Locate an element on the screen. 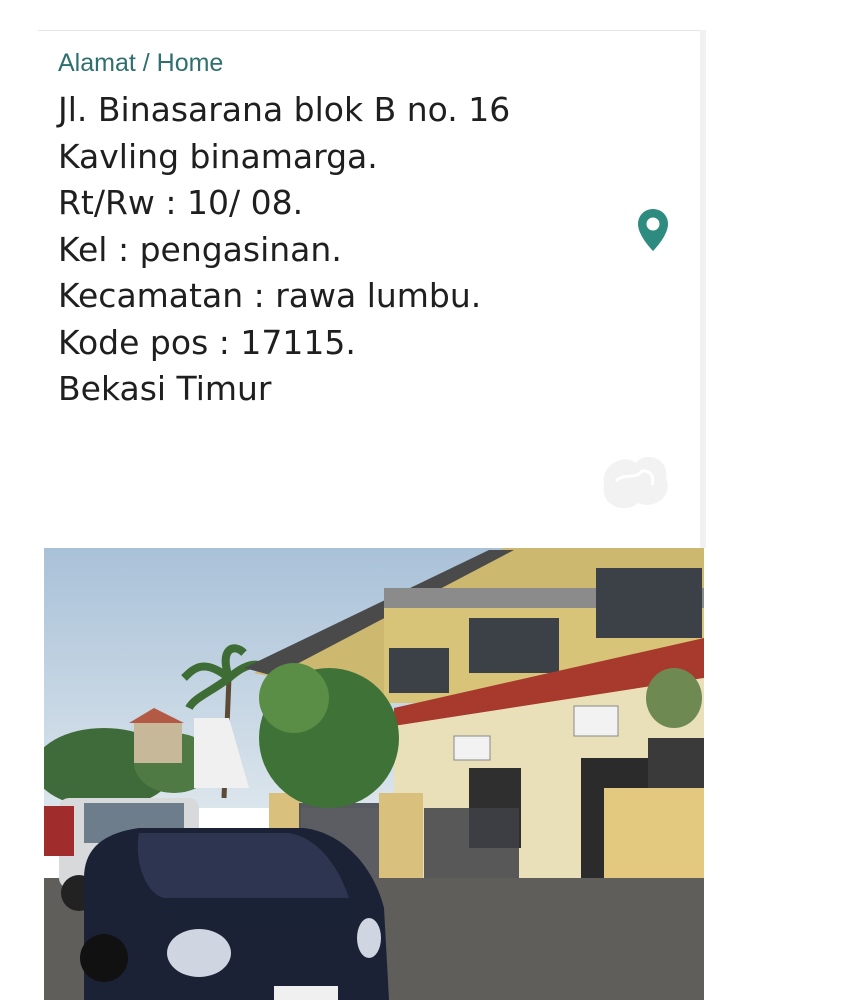  address-line: Rt/Rw : 10/ 08. is located at coordinates (181, 202).